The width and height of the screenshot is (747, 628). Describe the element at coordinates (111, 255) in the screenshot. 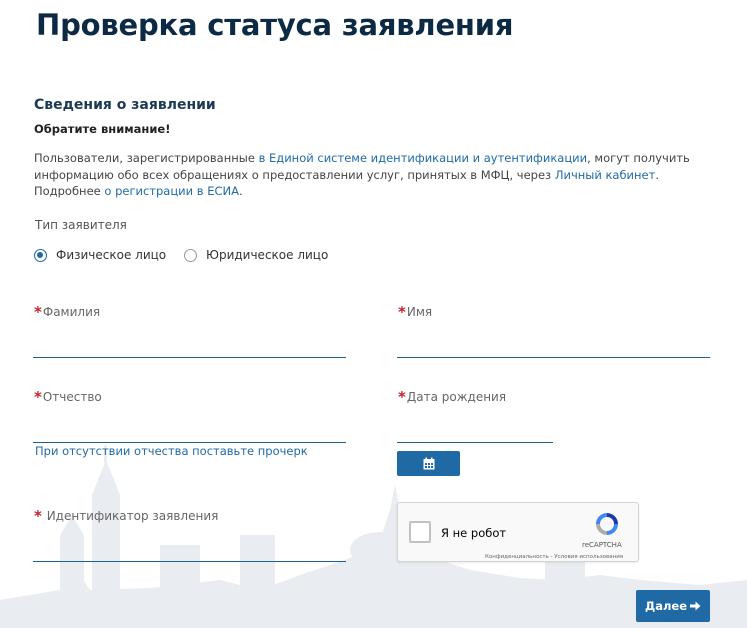

I see `radio-individual-label: Физическое лицо` at that location.